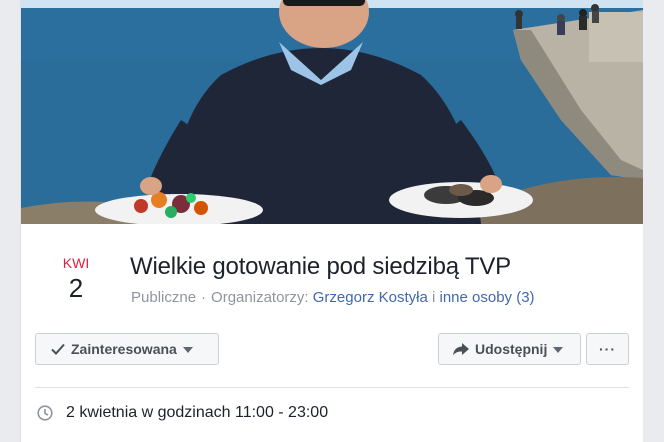 Image resolution: width=664 pixels, height=442 pixels. Describe the element at coordinates (124, 349) in the screenshot. I see `interested-label: Zainteresowana` at that location.